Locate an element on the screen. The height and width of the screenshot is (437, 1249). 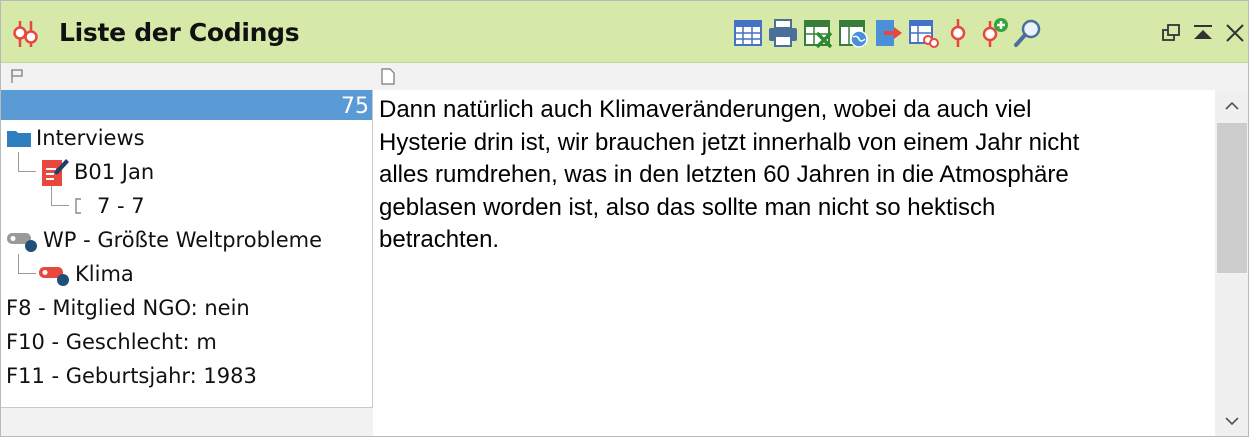
variable-label: F11 - Geburtsjahr: 1983 is located at coordinates (131, 376).